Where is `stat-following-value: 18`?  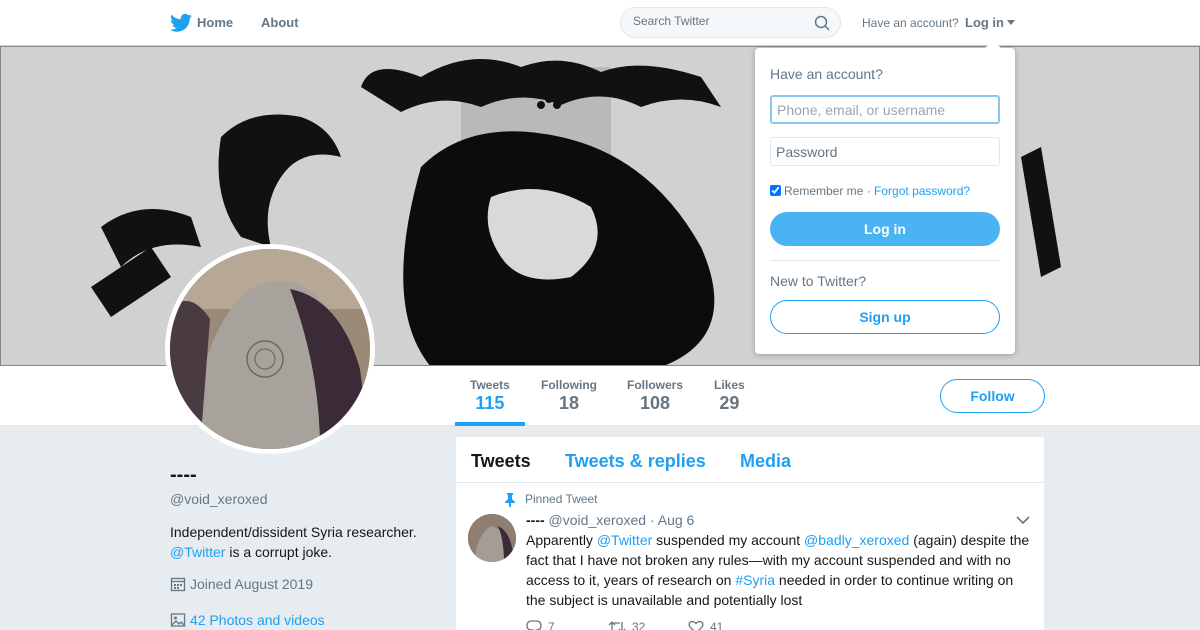
stat-following-value: 18 is located at coordinates (569, 403).